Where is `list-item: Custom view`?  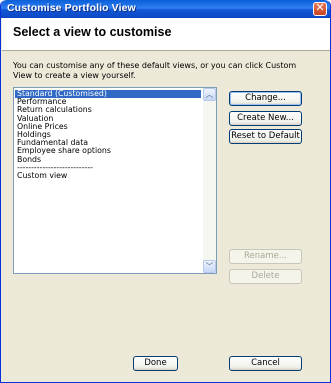
list-item: Custom view is located at coordinates (108, 175).